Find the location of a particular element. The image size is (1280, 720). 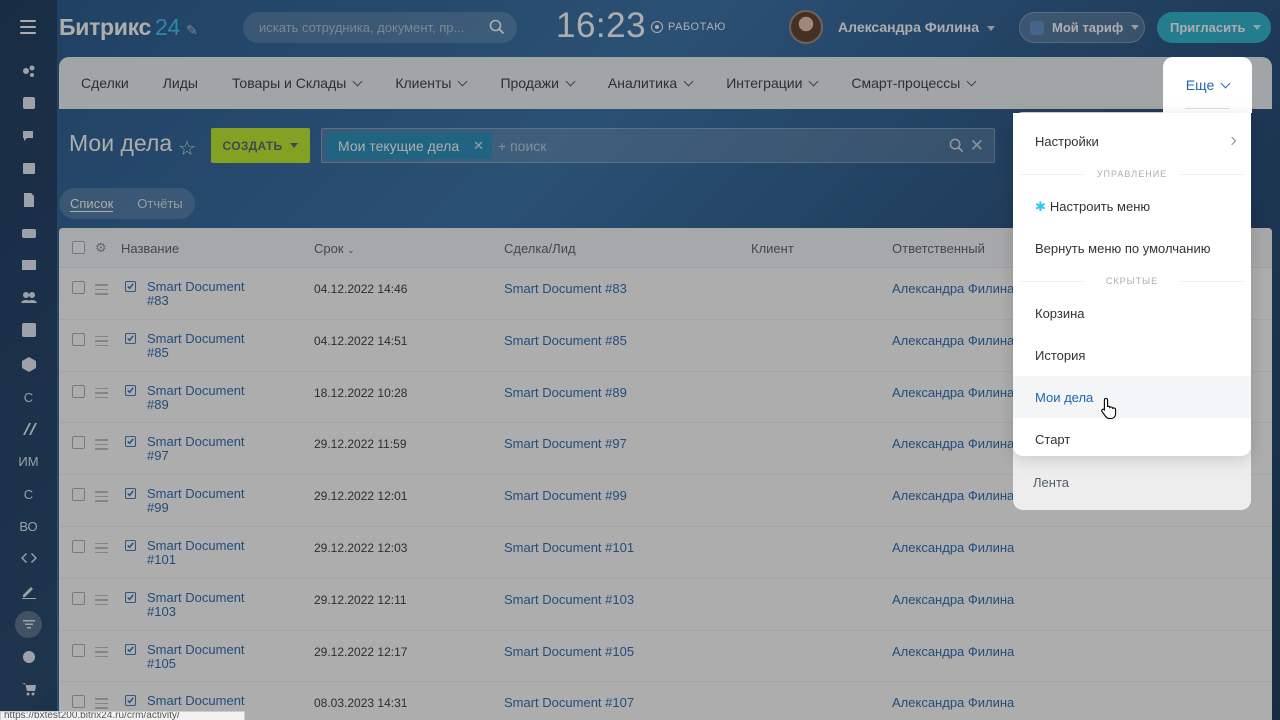

dropdown-item-reset-menu: Вернуть меню по умолчанию is located at coordinates (1122, 248).